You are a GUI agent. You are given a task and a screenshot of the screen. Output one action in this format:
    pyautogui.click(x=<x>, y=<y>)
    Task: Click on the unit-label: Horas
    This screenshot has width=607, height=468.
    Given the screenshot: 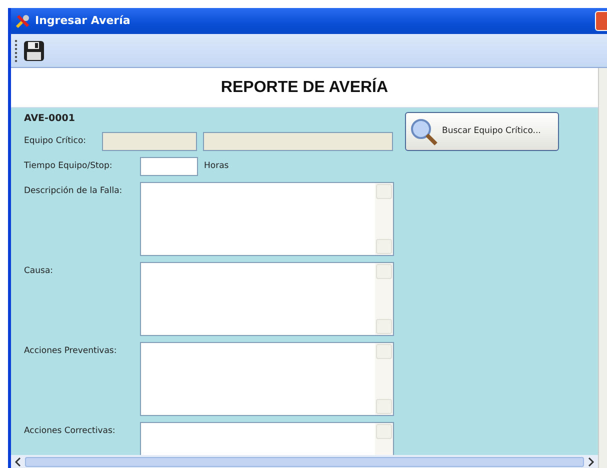 What is the action you would take?
    pyautogui.click(x=216, y=166)
    